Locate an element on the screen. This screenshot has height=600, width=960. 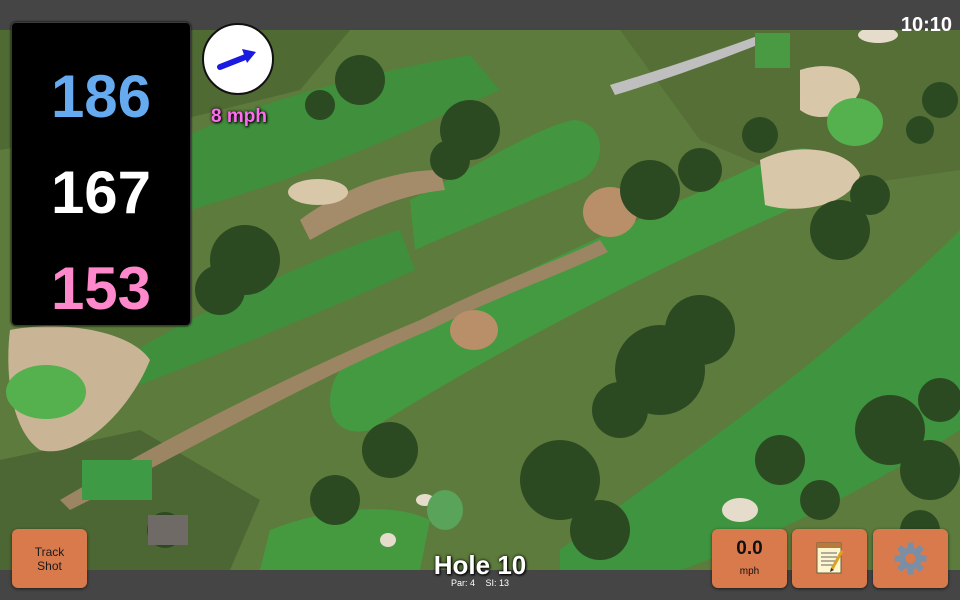
wind-direction-compass is located at coordinates (238, 59).